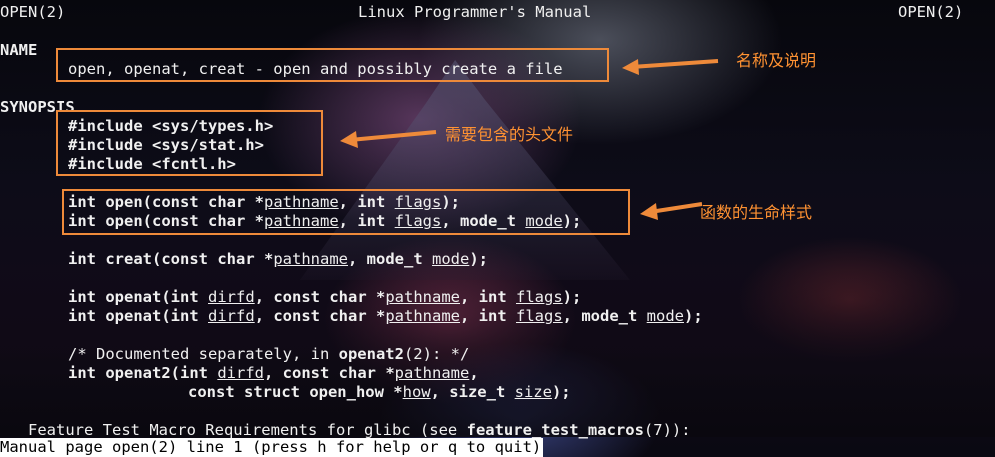  Describe the element at coordinates (475, 12) in the screenshot. I see `header-center: Linux Programmer's Manual` at that location.